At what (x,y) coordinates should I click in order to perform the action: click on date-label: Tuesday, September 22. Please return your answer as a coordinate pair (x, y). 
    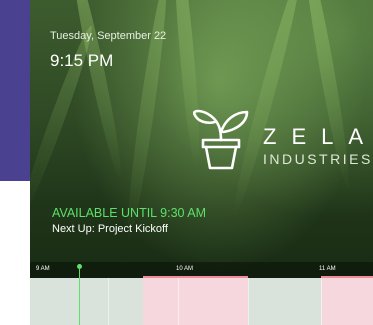
    Looking at the image, I should click on (108, 36).